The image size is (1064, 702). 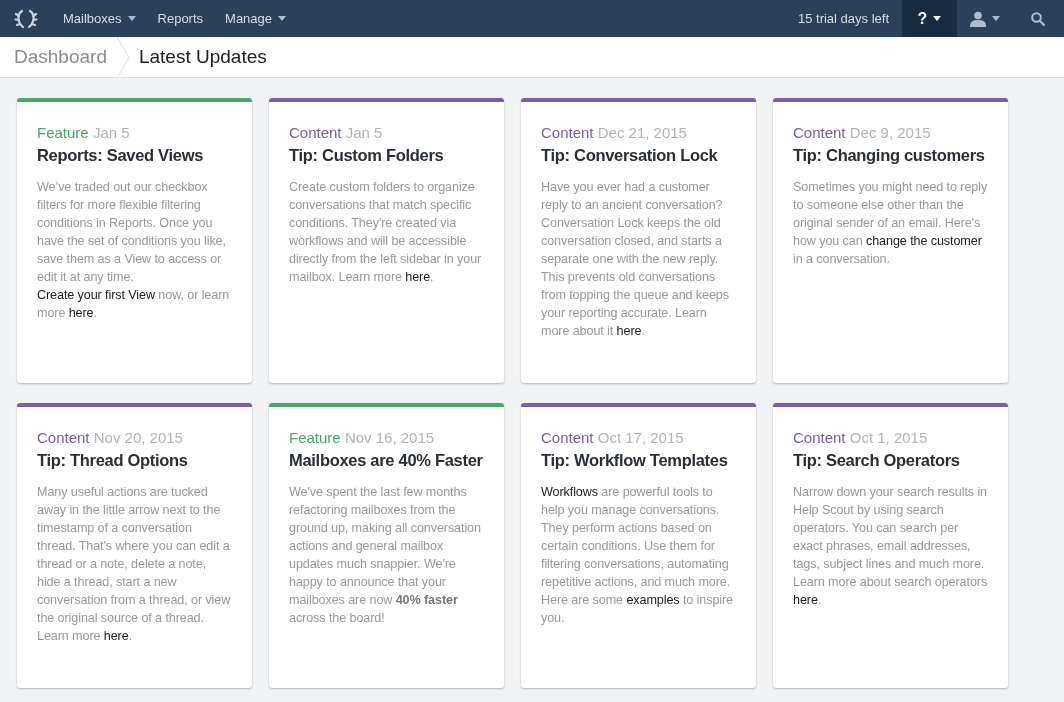 I want to click on date-label: Oct 17, 2015, so click(x=640, y=437).